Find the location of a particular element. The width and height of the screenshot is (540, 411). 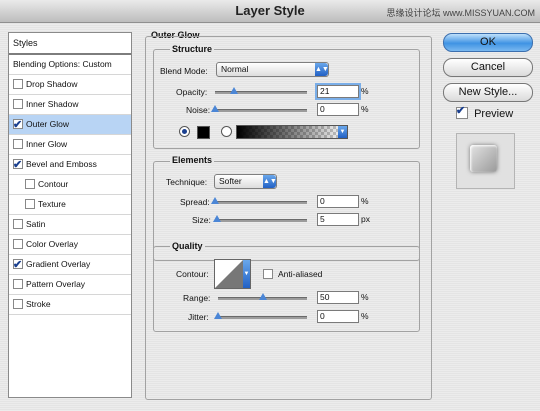

technique-select: Softer ▲▼ is located at coordinates (245, 181).